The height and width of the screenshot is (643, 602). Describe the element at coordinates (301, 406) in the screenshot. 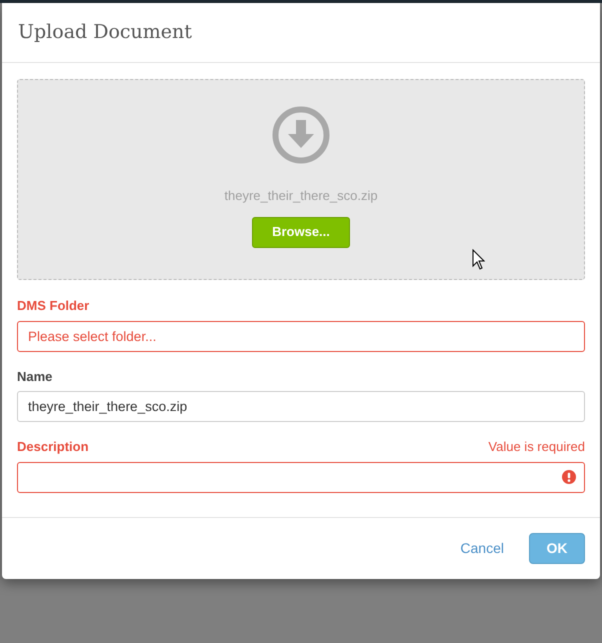

I see `input-field: theyre_their_there_sco.zip` at that location.